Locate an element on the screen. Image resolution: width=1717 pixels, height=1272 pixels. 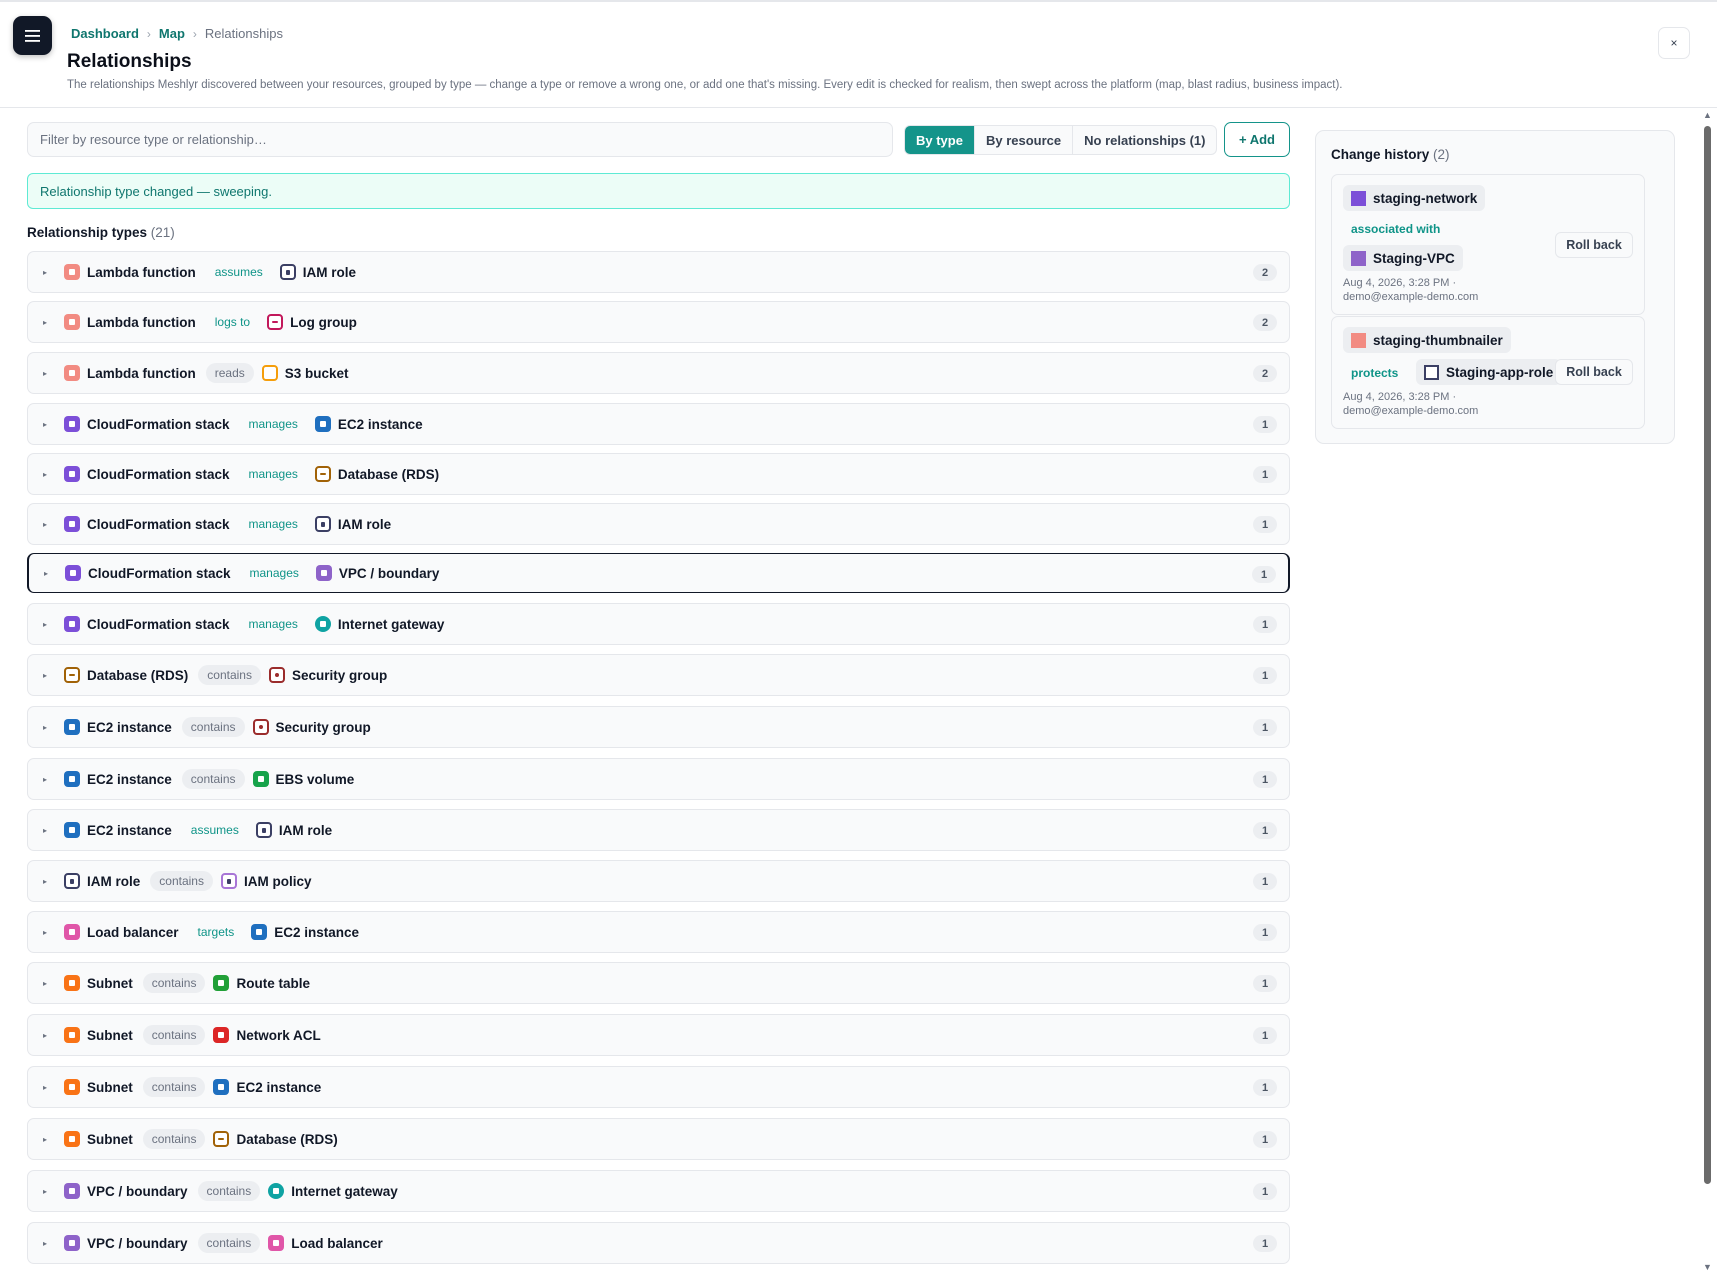
relationship-types-count: (21) is located at coordinates (162, 232).